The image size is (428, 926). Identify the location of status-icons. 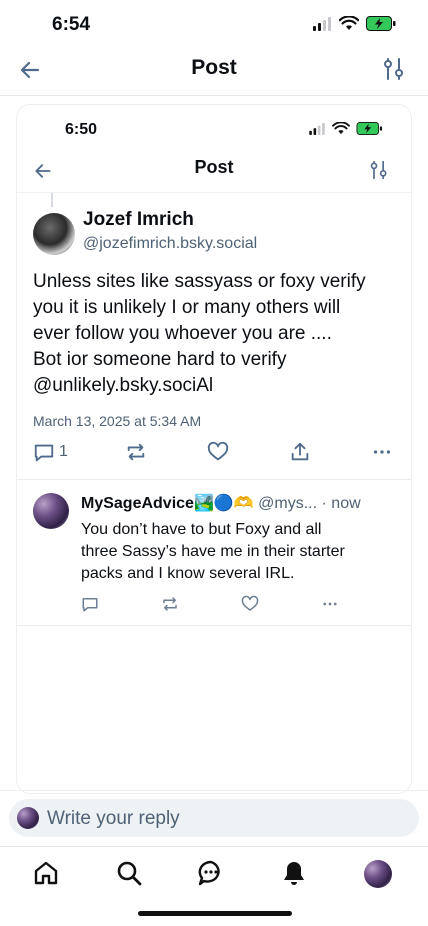
(354, 23).